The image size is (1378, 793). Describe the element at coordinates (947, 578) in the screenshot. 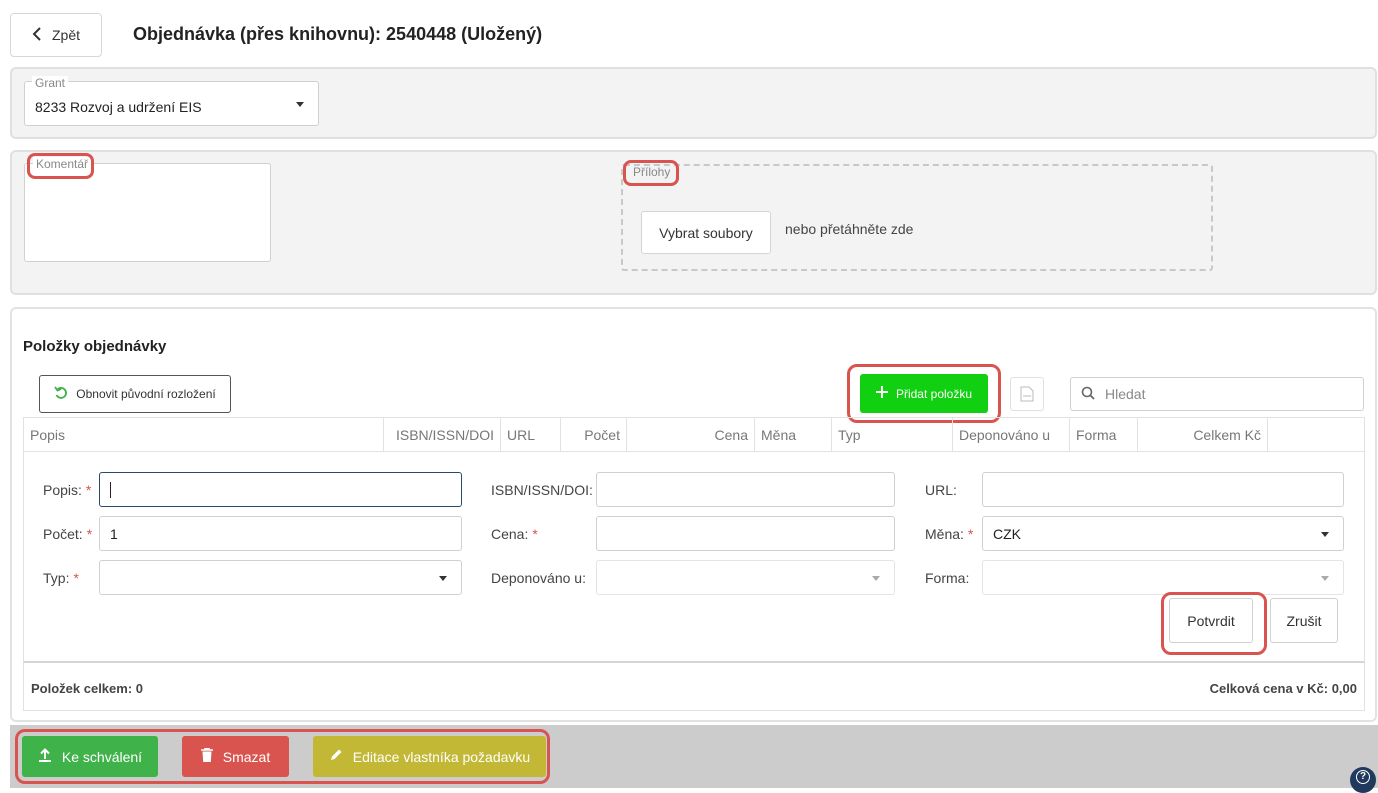

I see `forma-label: Forma:` at that location.